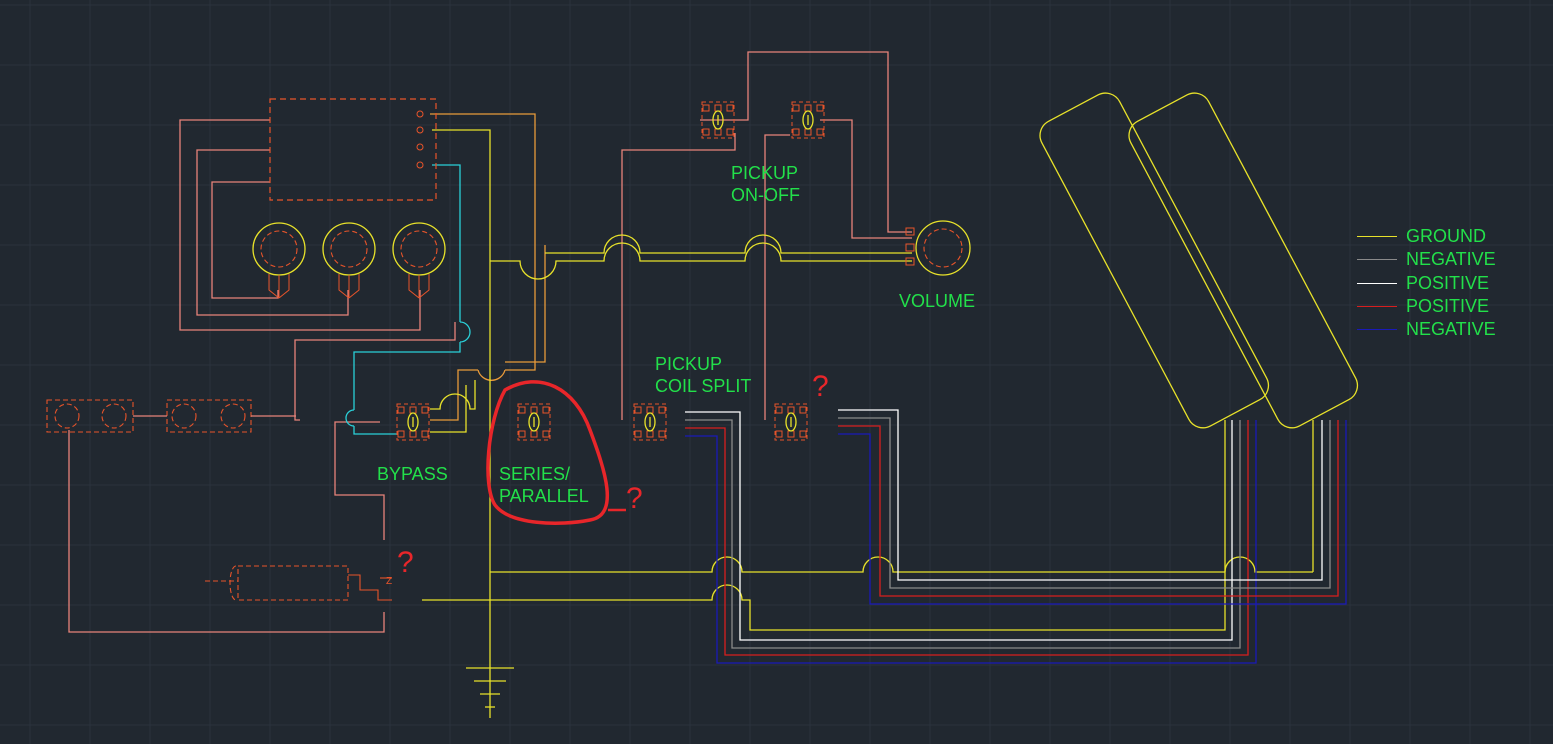 The width and height of the screenshot is (1553, 744). What do you see at coordinates (488, 267) in the screenshot?
I see `orange-wiring` at bounding box center [488, 267].